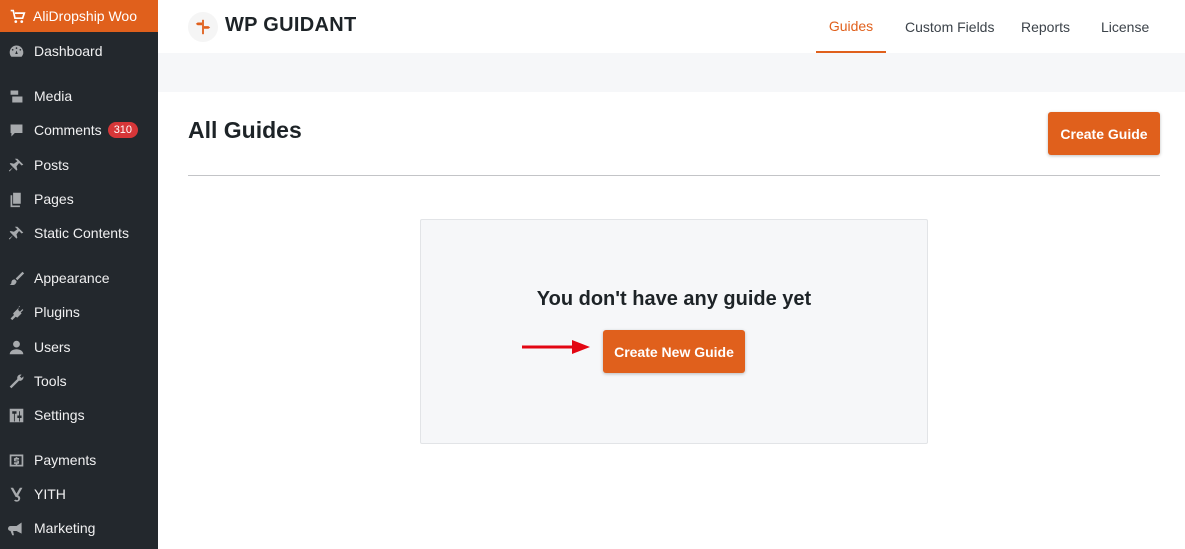 Image resolution: width=1185 pixels, height=549 pixels. I want to click on sidebar-item-plugins: Plugins, so click(79, 312).